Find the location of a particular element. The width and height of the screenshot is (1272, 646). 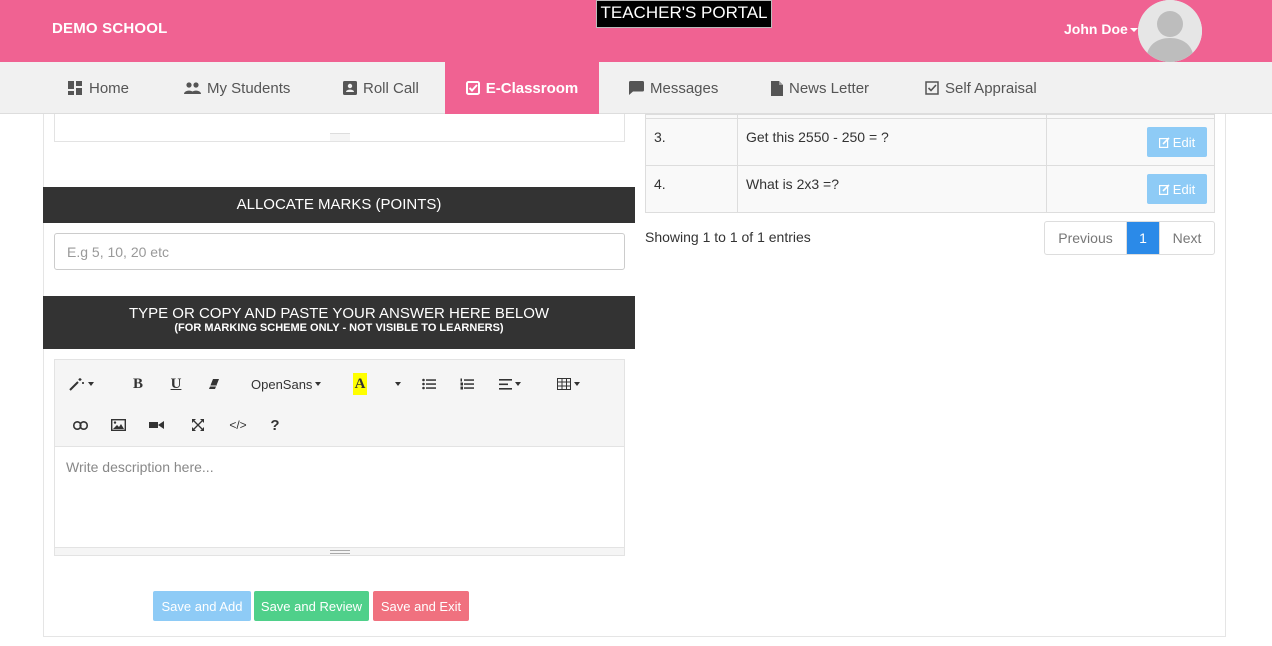

align-left-icon is located at coordinates (505, 384).